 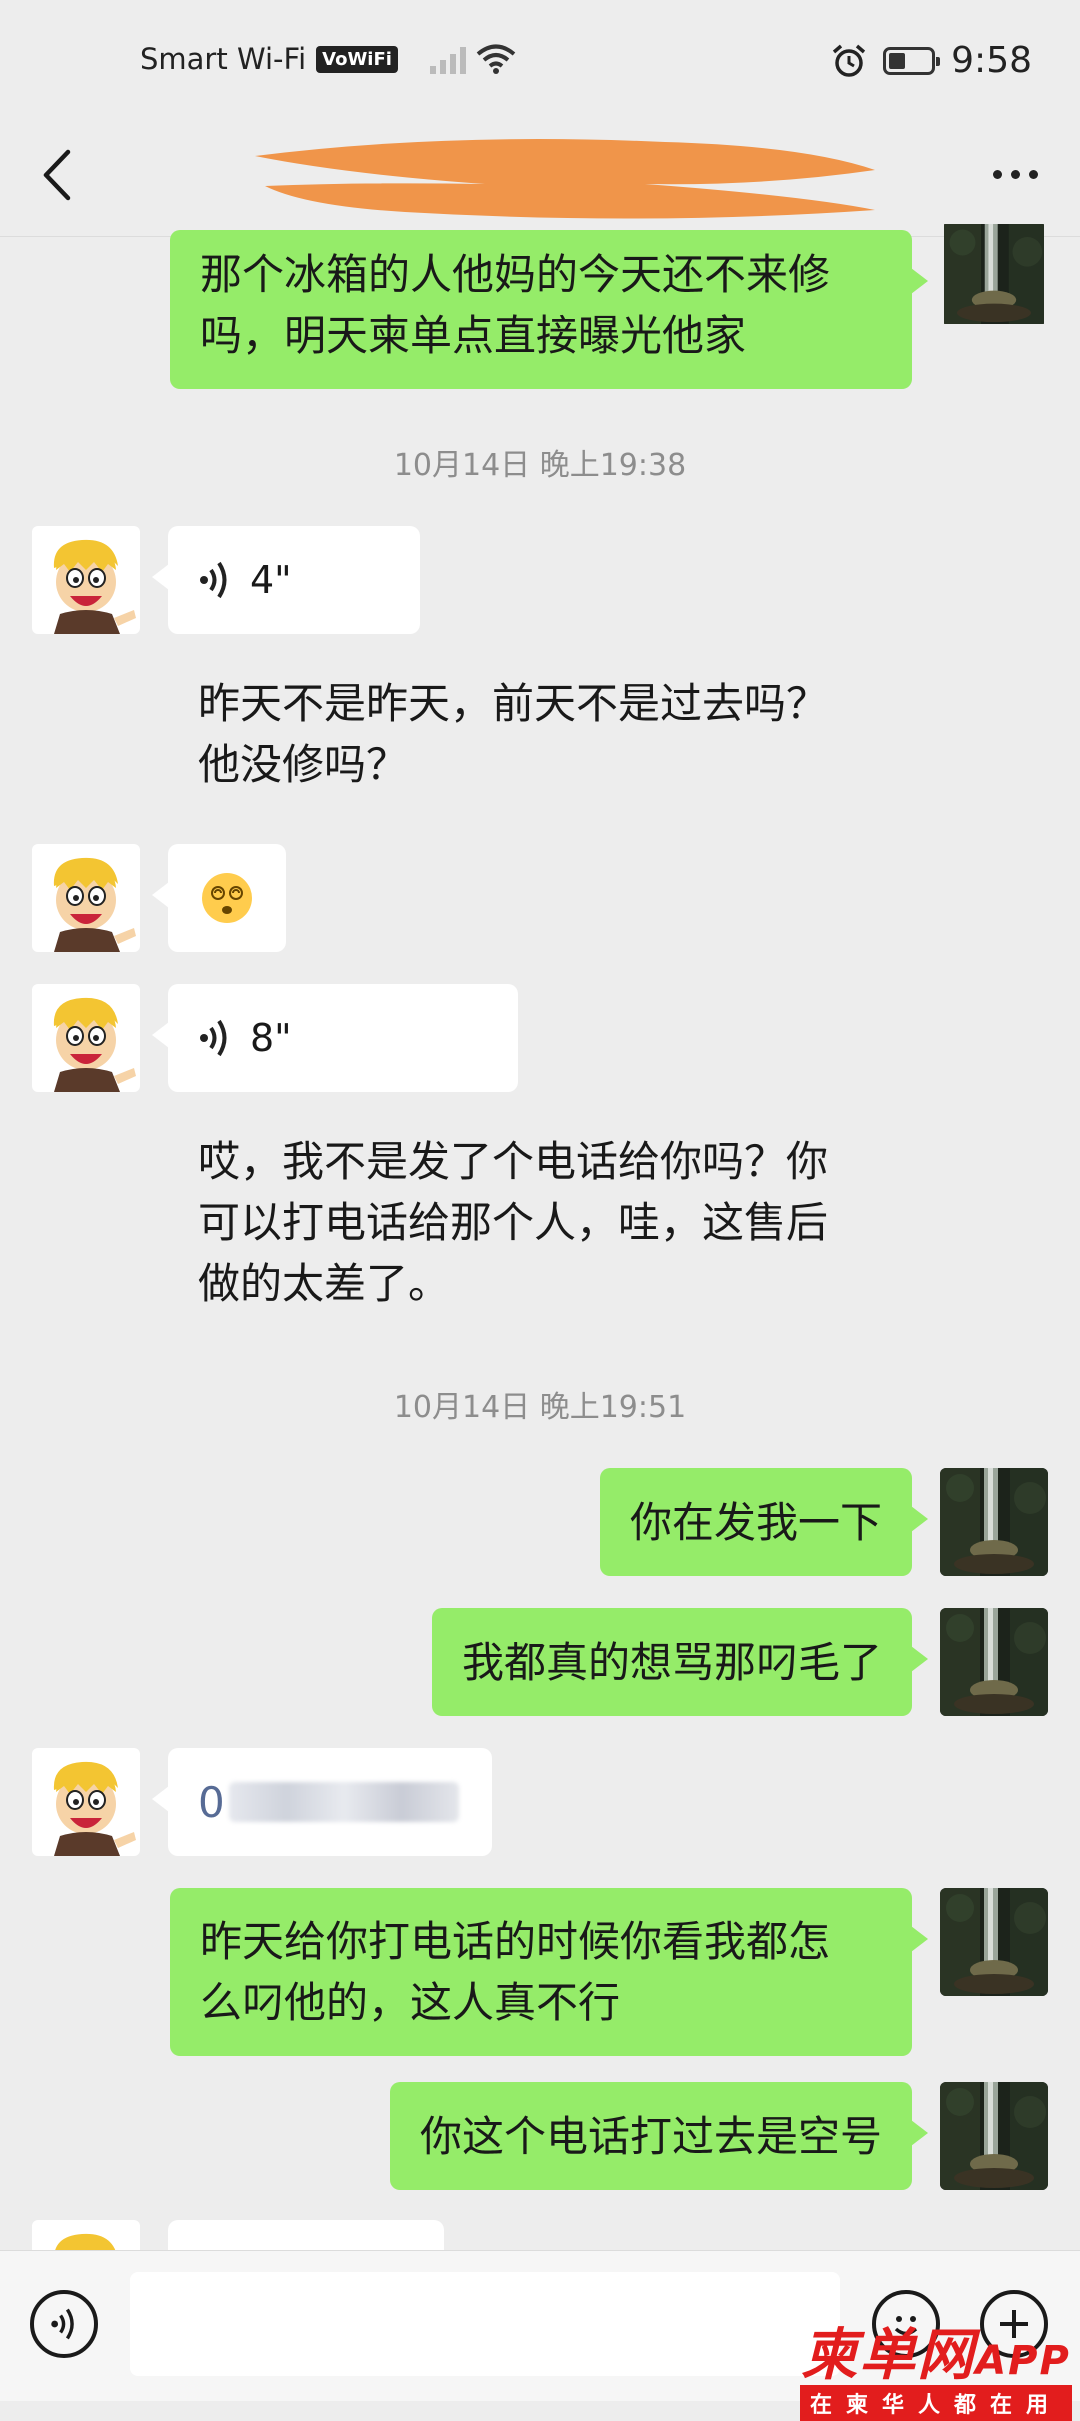 I want to click on message-incoming: 昨天不是昨天，前天不是过去吗？ 他没修吗？, so click(x=540, y=734).